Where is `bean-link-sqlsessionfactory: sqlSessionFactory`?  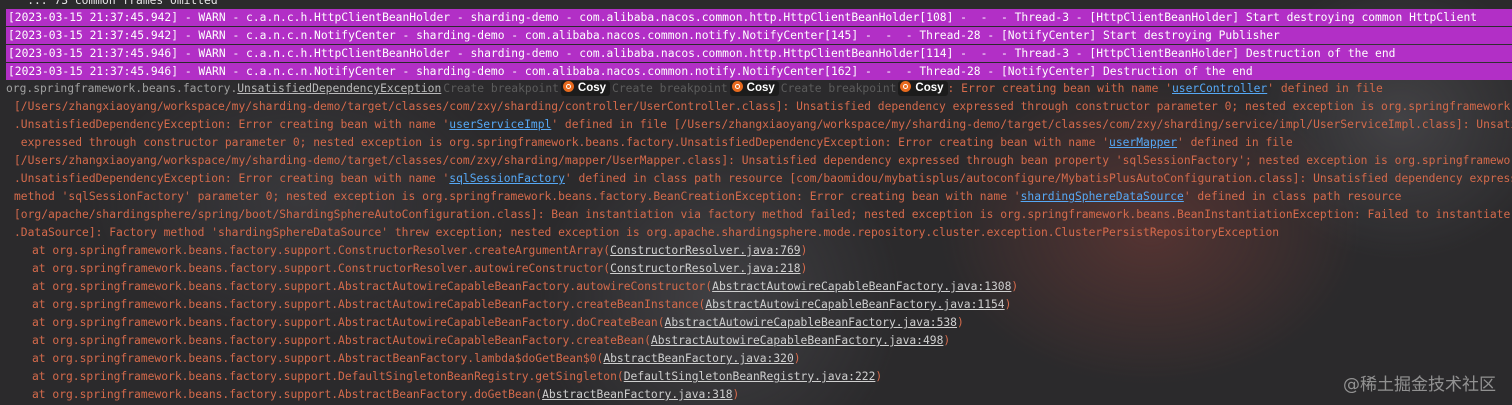
bean-link-sqlsessionfactory: sqlSessionFactory is located at coordinates (507, 178).